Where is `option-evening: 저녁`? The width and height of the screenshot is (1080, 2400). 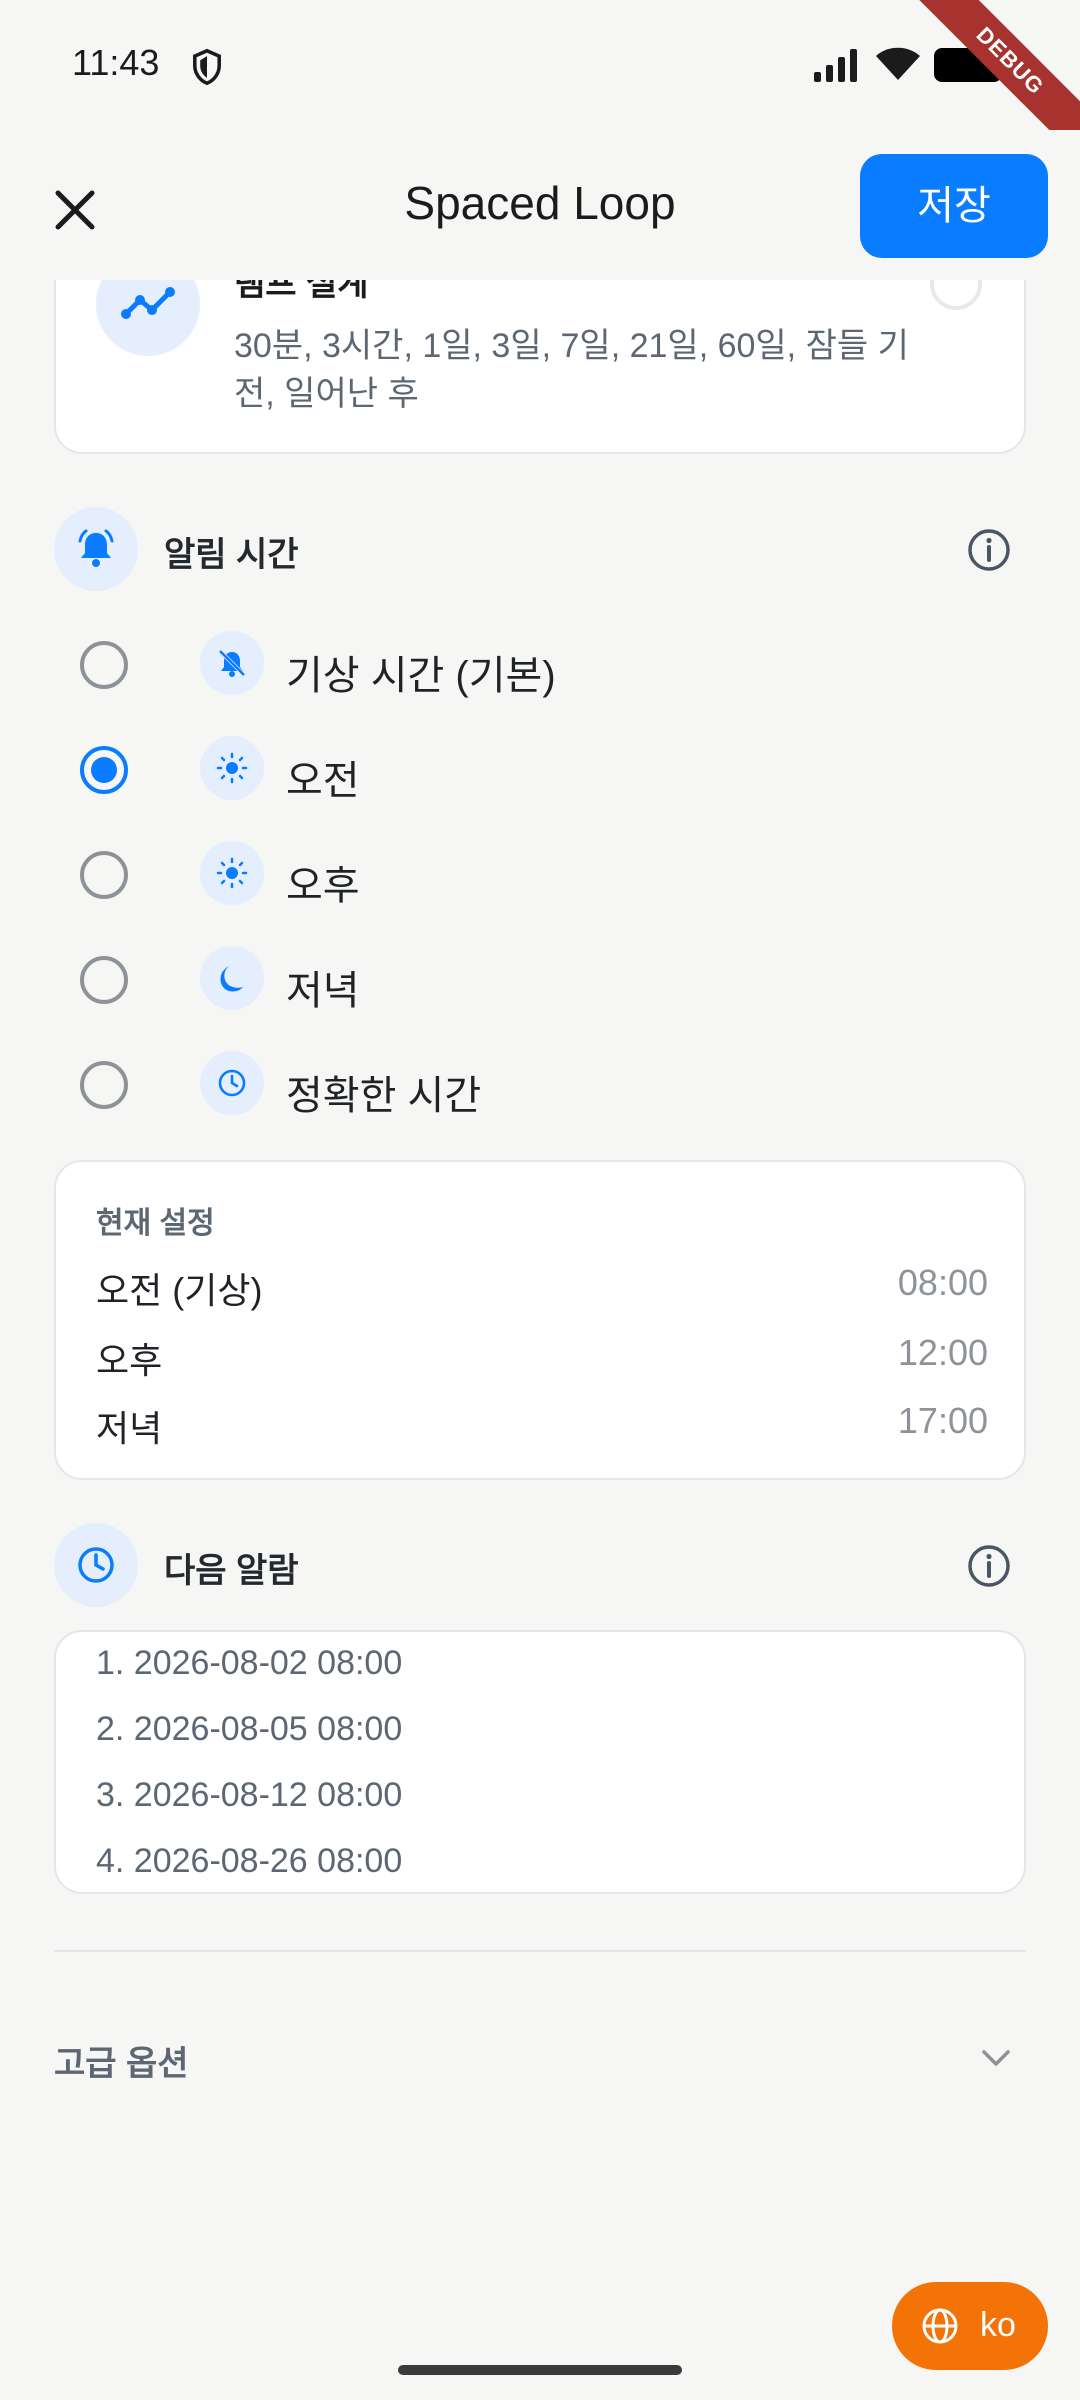
option-evening: 저녁 is located at coordinates (540, 980).